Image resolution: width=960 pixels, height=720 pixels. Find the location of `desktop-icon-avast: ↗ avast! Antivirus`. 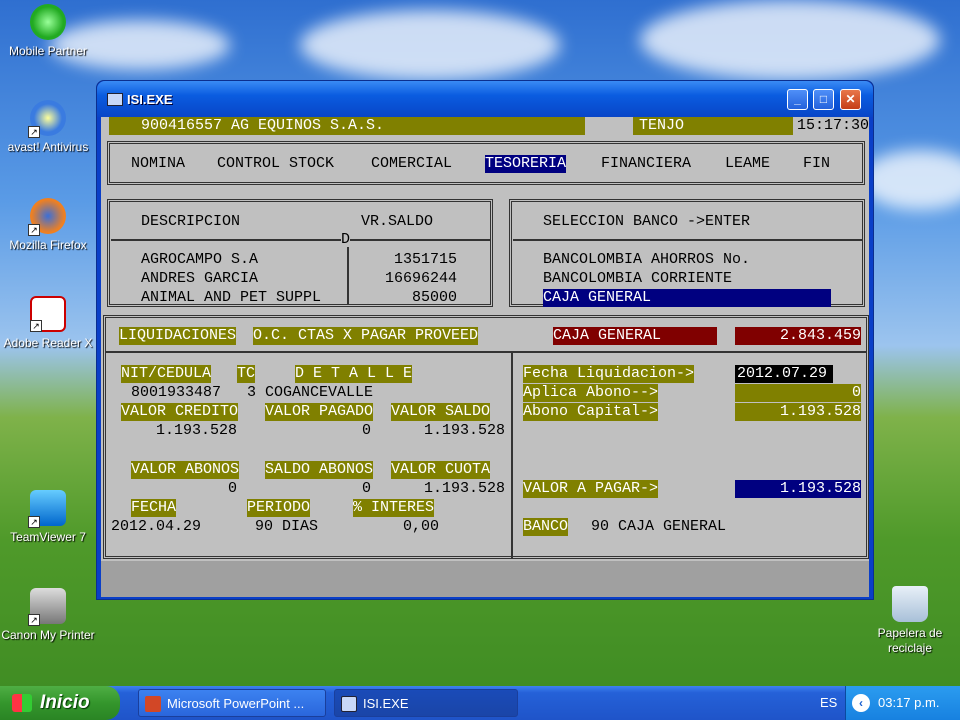

desktop-icon-avast: ↗ avast! Antivirus is located at coordinates (48, 127).